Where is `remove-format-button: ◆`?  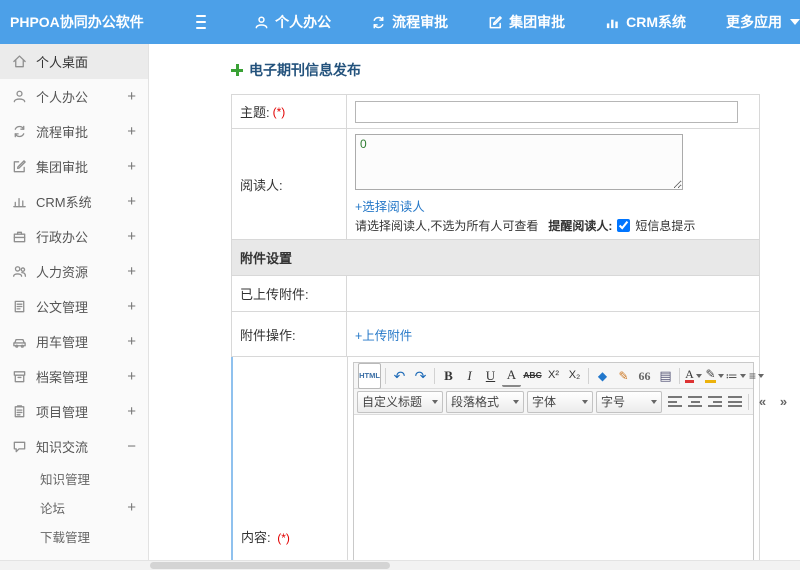
remove-format-button: ◆ is located at coordinates (602, 376).